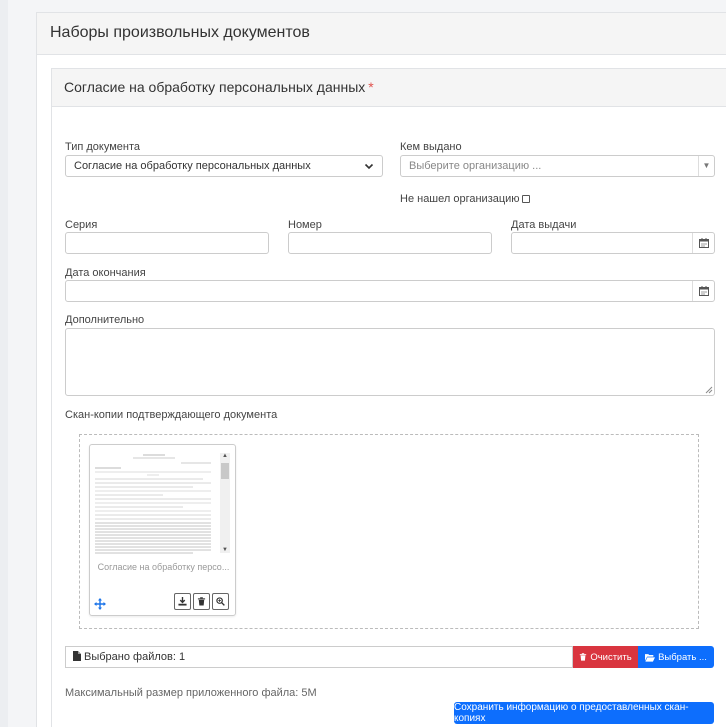 This screenshot has width=726, height=727. I want to click on download-icon, so click(182, 601).